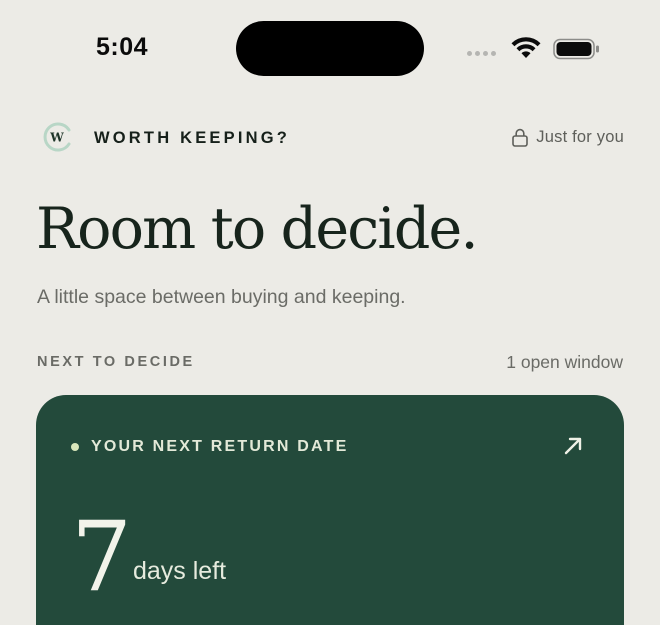  I want to click on lock-icon, so click(520, 137).